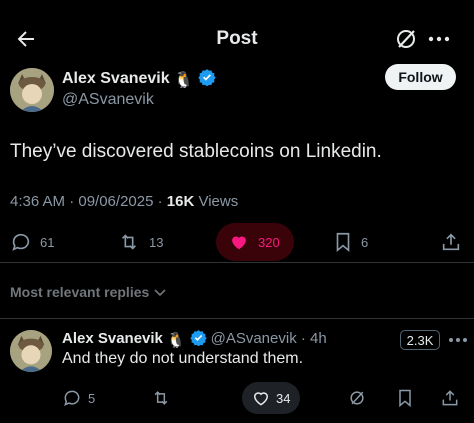 The width and height of the screenshot is (474, 423). I want to click on replies-sort-dropdown: Most relevant replies, so click(88, 292).